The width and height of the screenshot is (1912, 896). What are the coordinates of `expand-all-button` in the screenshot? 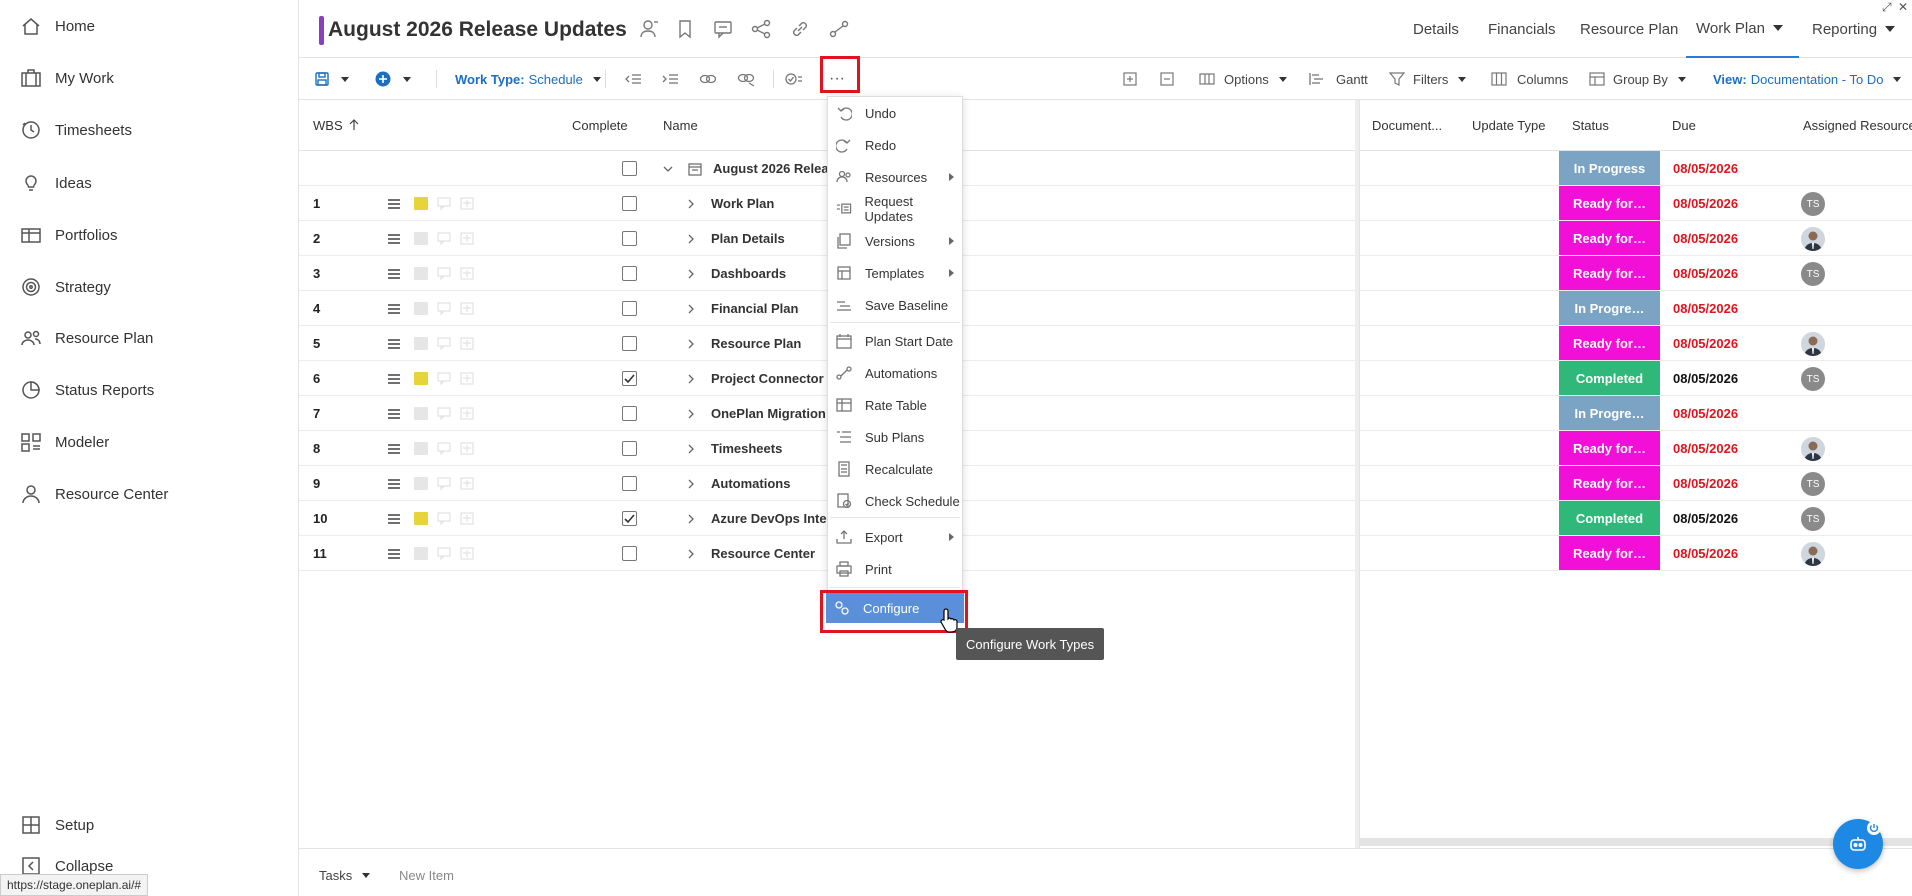 It's located at (1130, 79).